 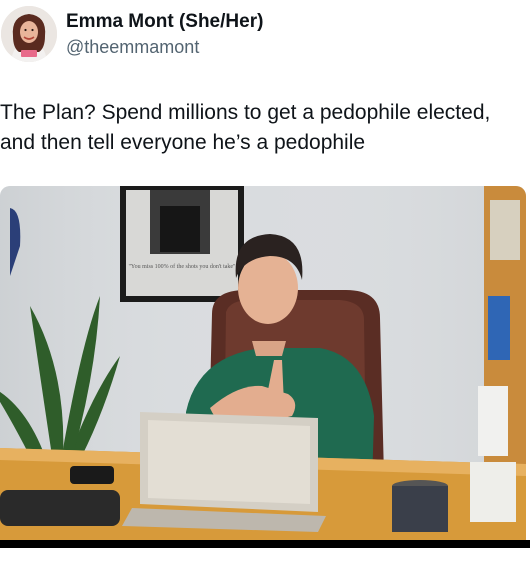 What do you see at coordinates (265, 35) in the screenshot?
I see `tweet-header: Emma Mont (She/Her) @theemmamont` at bounding box center [265, 35].